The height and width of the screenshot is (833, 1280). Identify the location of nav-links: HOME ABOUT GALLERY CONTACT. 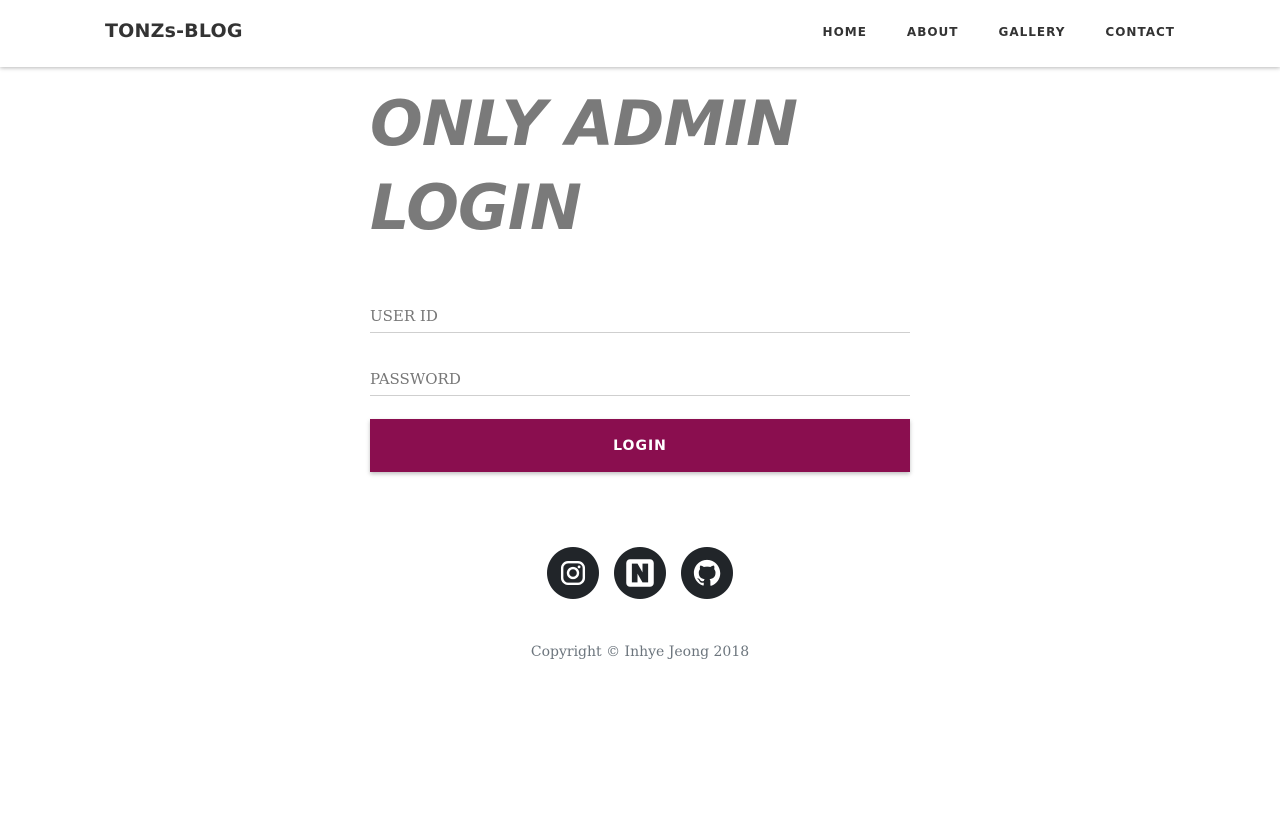
(979, 32).